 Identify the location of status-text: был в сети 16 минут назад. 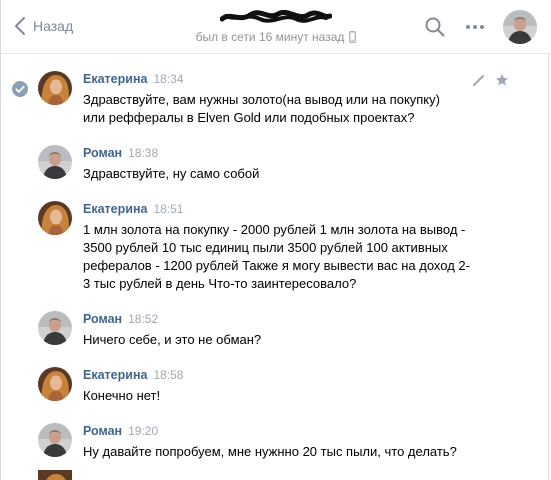
(270, 37).